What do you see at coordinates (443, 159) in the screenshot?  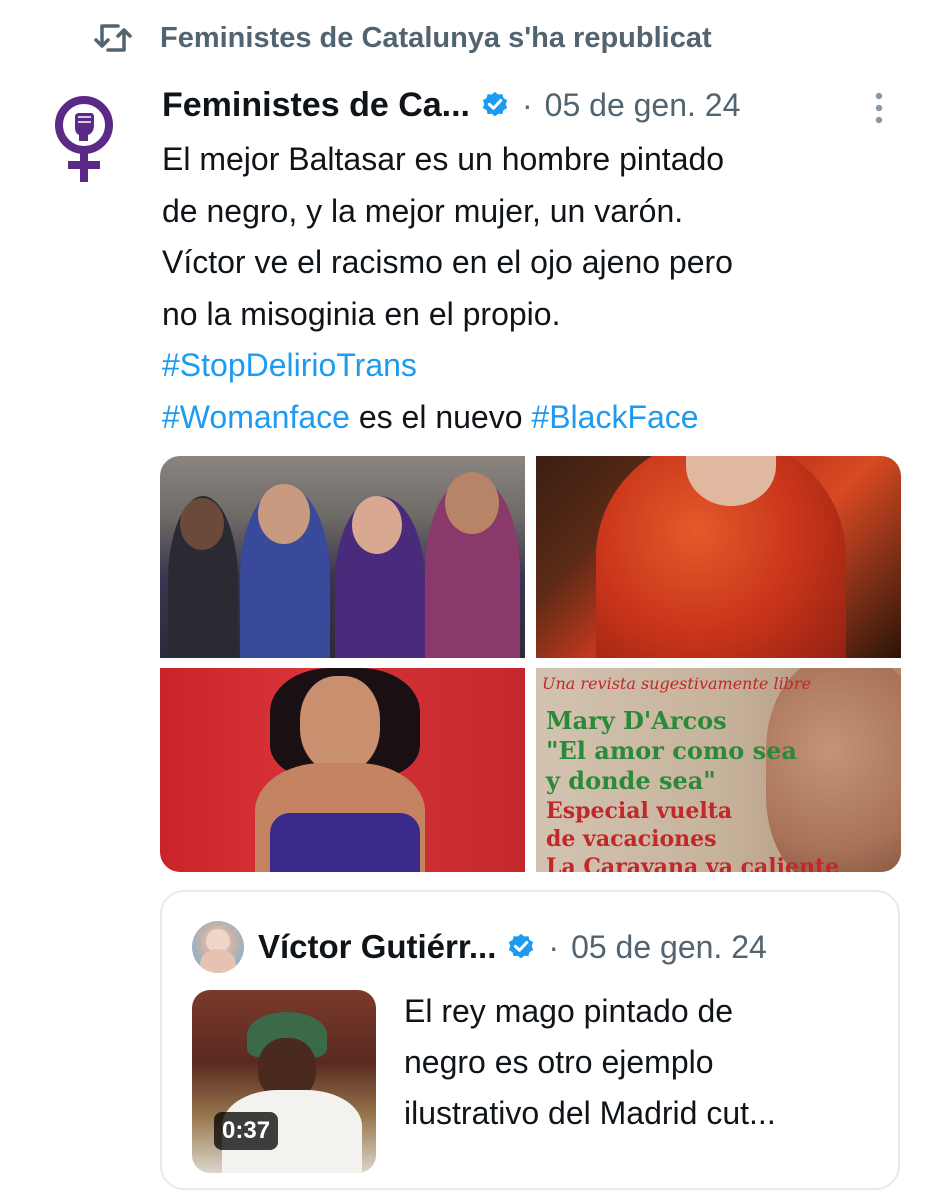 I see `tweet-text-line: El mejor Baltasar es un hombre pintado` at bounding box center [443, 159].